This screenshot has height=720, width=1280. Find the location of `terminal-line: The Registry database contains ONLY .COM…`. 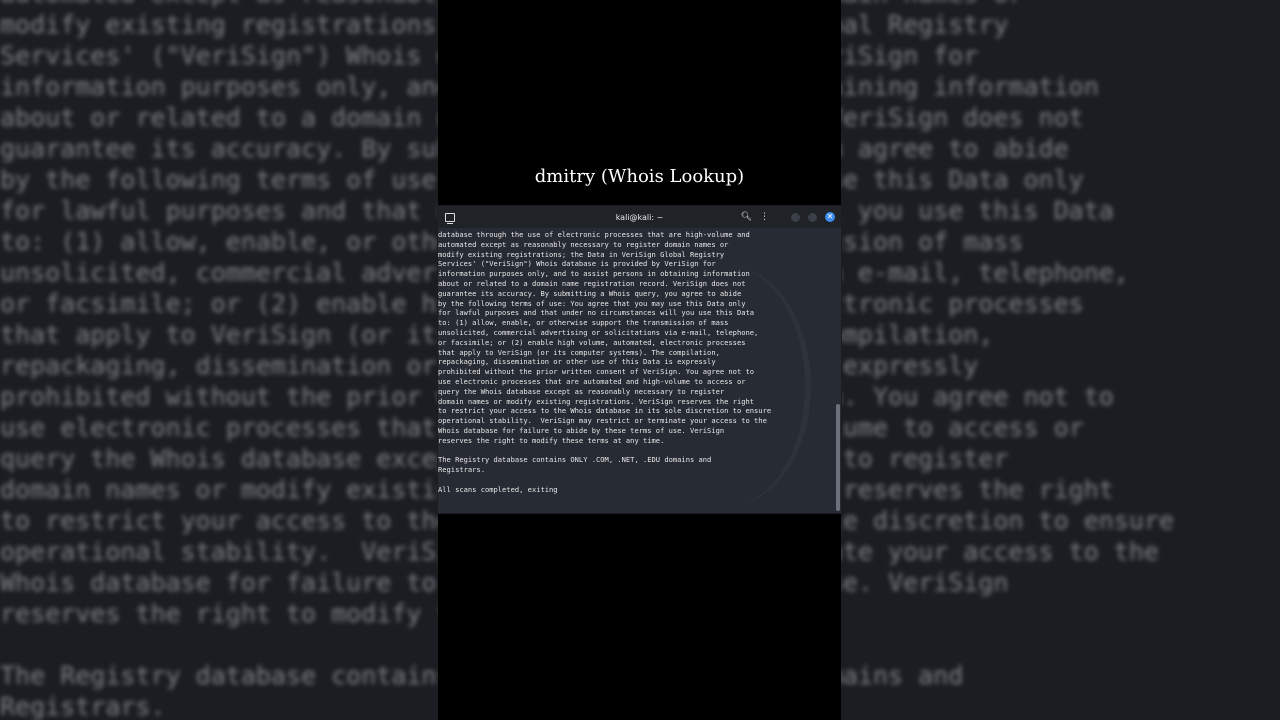

terminal-line: The Registry database contains ONLY .COM… is located at coordinates (575, 460).